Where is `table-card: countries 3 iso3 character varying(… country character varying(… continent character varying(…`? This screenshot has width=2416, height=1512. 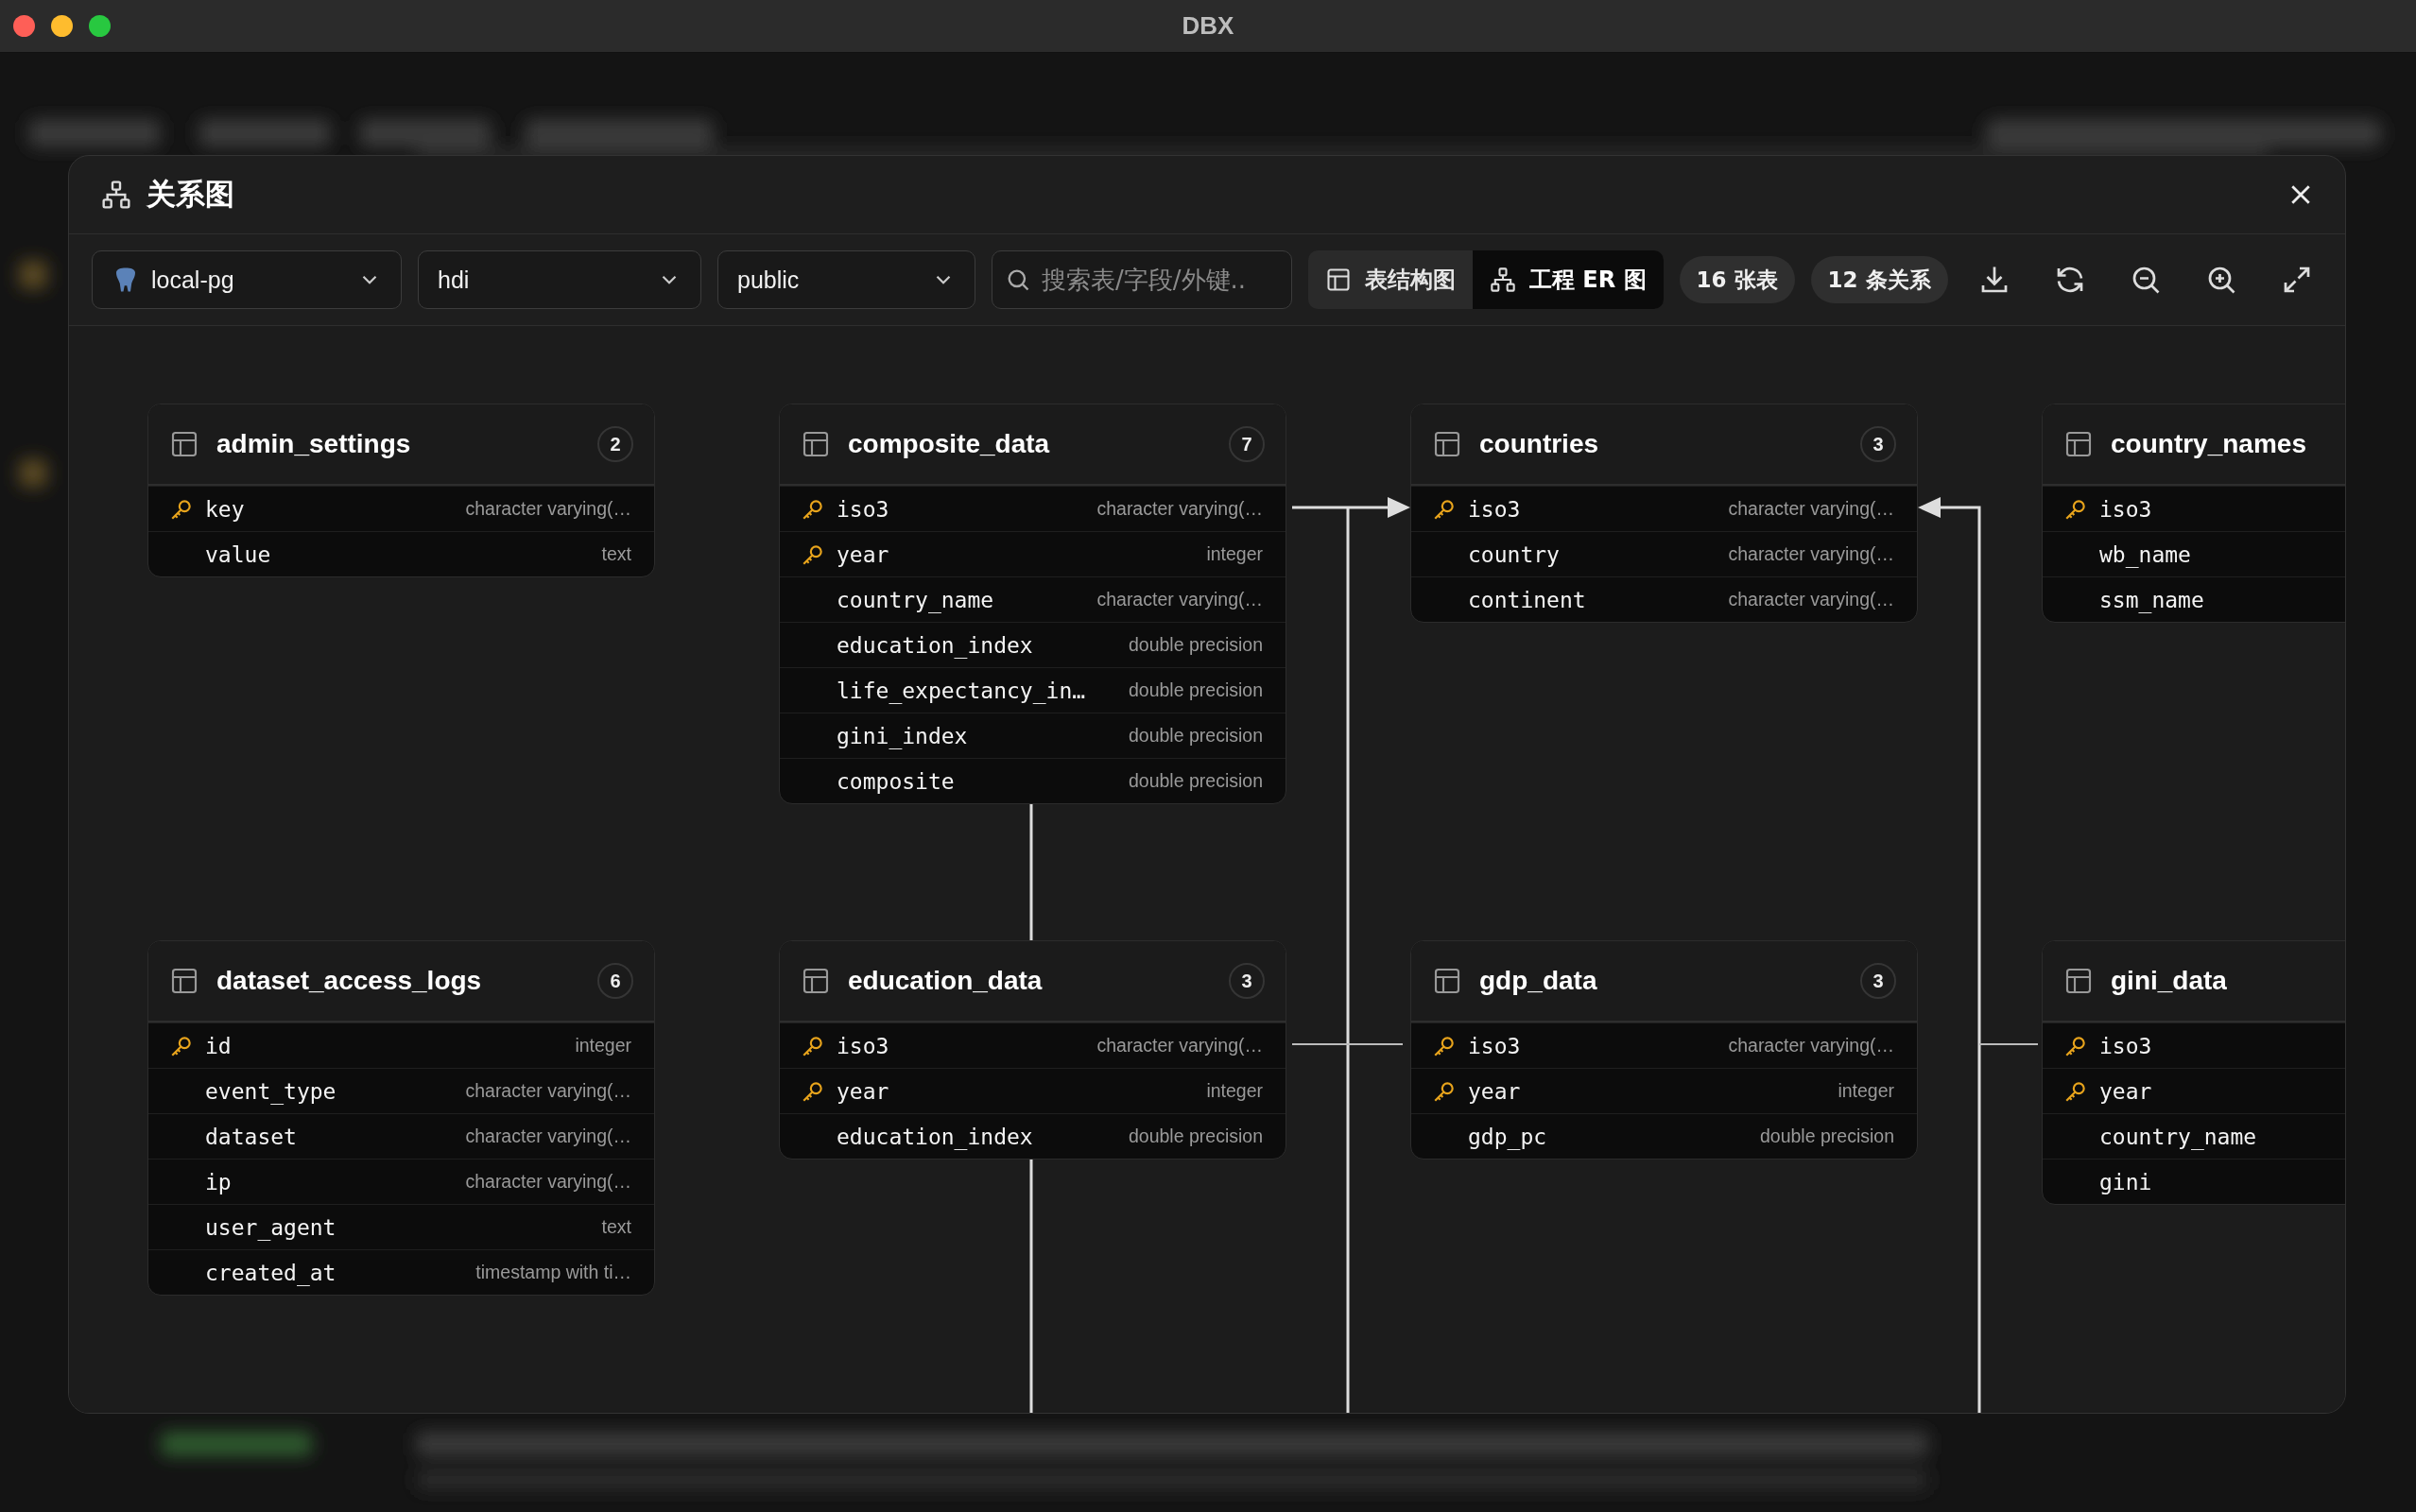
table-card: countries 3 iso3 character varying(… country character varying(… continent character varying(… is located at coordinates (1664, 513).